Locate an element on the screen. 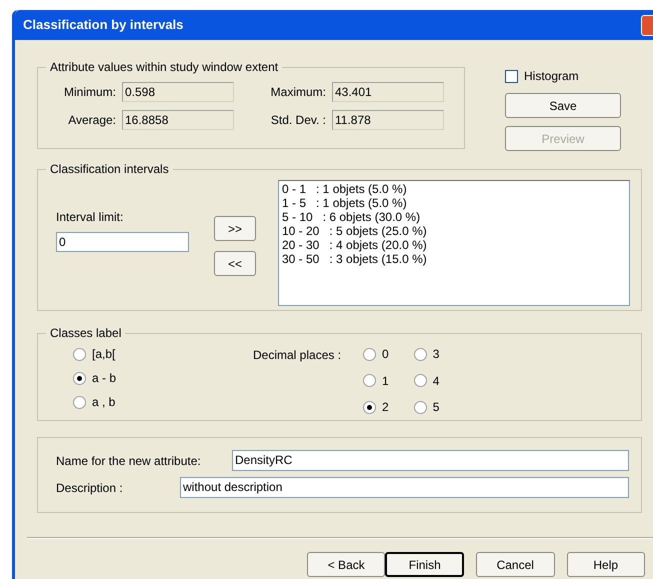  group-title: Attribute values within study window extent is located at coordinates (164, 67).